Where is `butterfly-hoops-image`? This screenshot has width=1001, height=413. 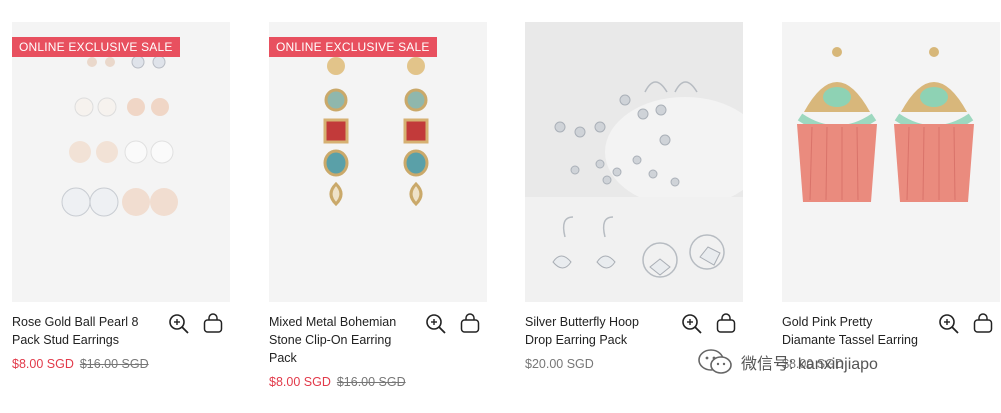
butterfly-hoops-image is located at coordinates (634, 191).